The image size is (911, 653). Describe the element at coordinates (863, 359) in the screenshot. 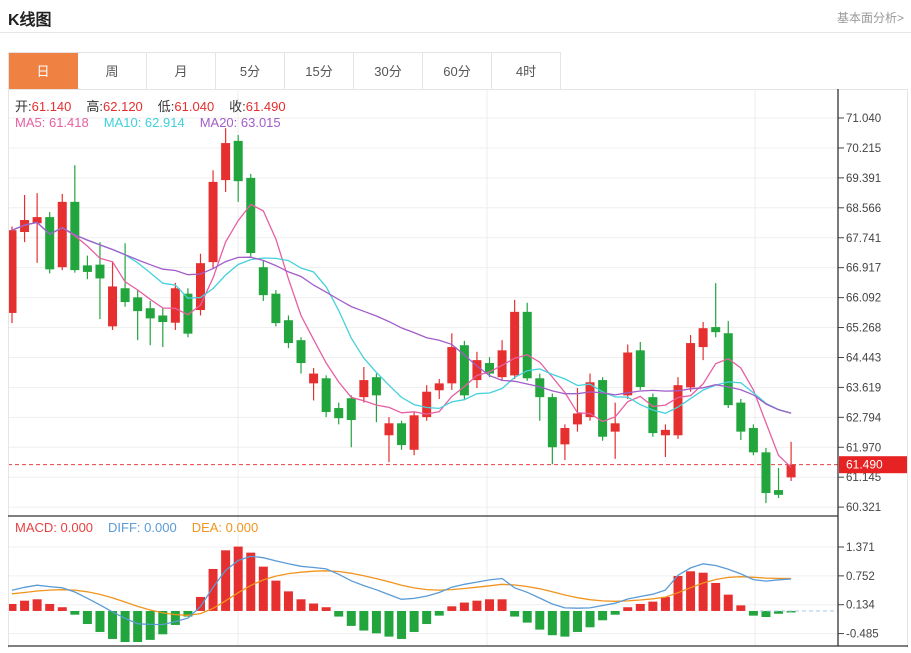

I see `svg-text: 64.443` at that location.